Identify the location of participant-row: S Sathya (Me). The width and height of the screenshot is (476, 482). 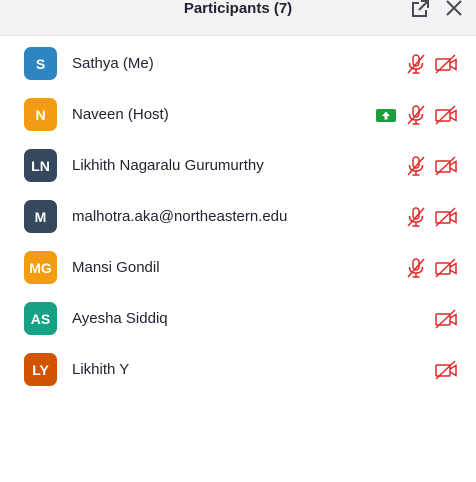
(238, 64).